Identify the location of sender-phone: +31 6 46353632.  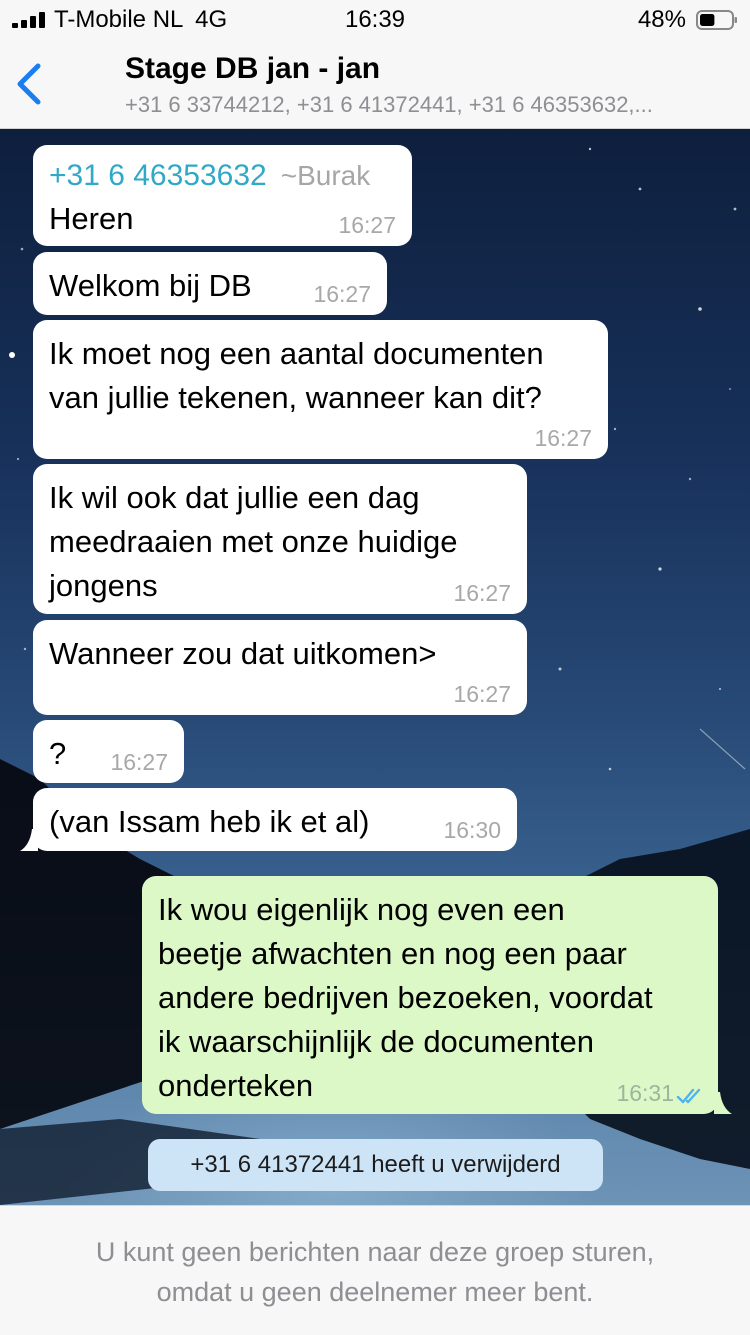
(158, 175).